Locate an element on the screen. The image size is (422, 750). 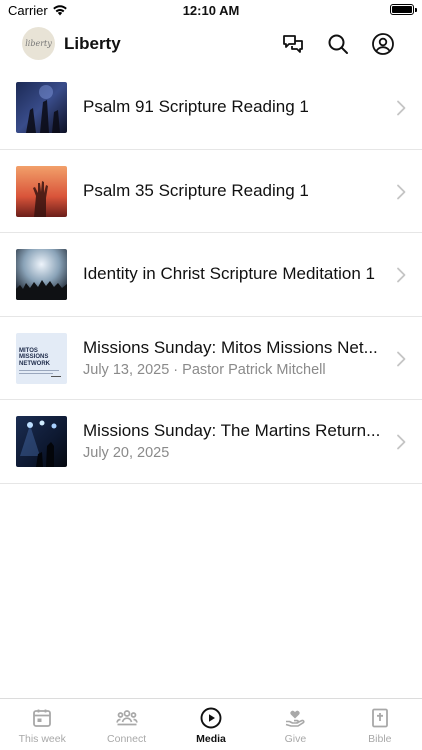
item-text: Psalm 35 Scripture Reading 1 is located at coordinates (232, 191).